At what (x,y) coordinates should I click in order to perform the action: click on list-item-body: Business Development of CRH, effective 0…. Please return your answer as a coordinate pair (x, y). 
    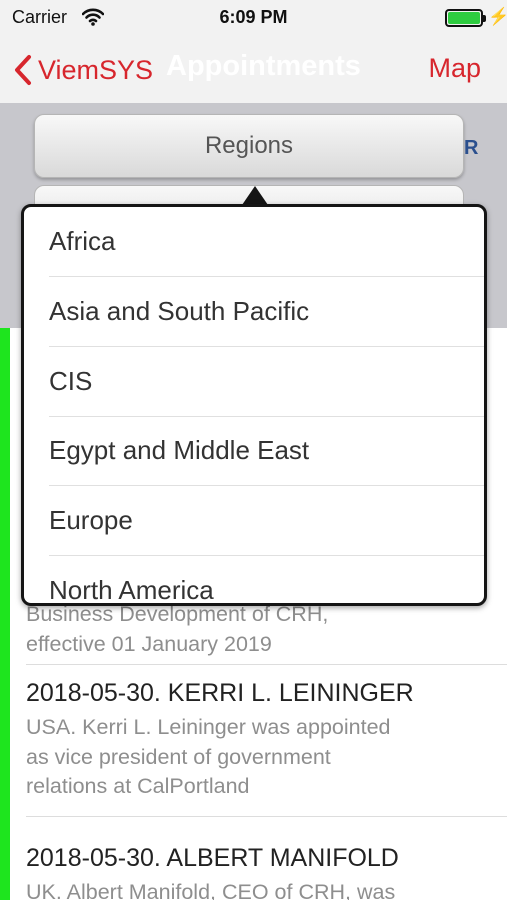
    Looking at the image, I should click on (252, 629).